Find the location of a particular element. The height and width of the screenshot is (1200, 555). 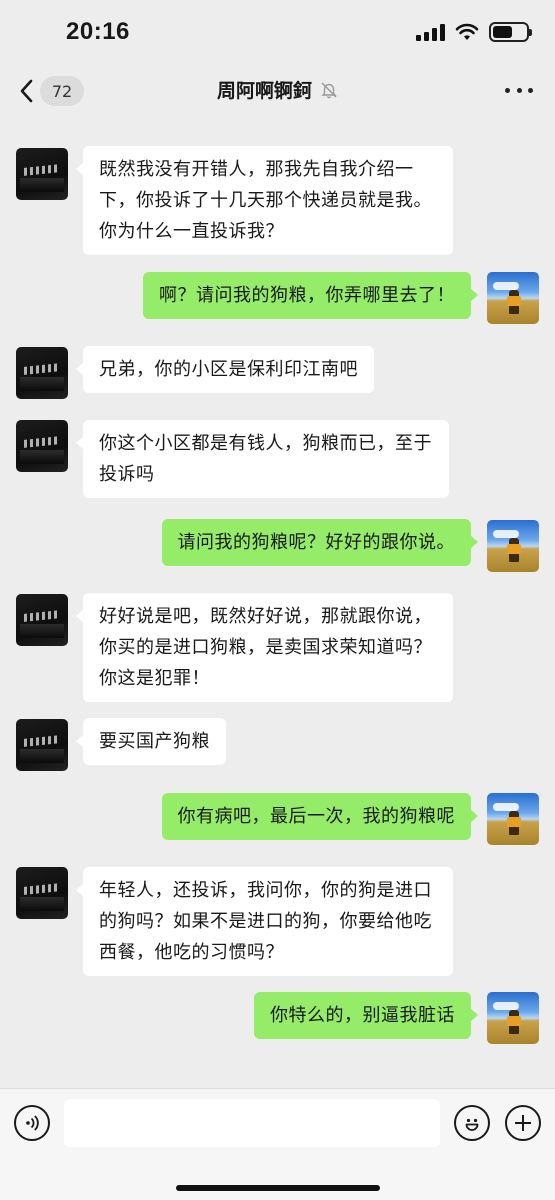

more-functions-button is located at coordinates (523, 1123).